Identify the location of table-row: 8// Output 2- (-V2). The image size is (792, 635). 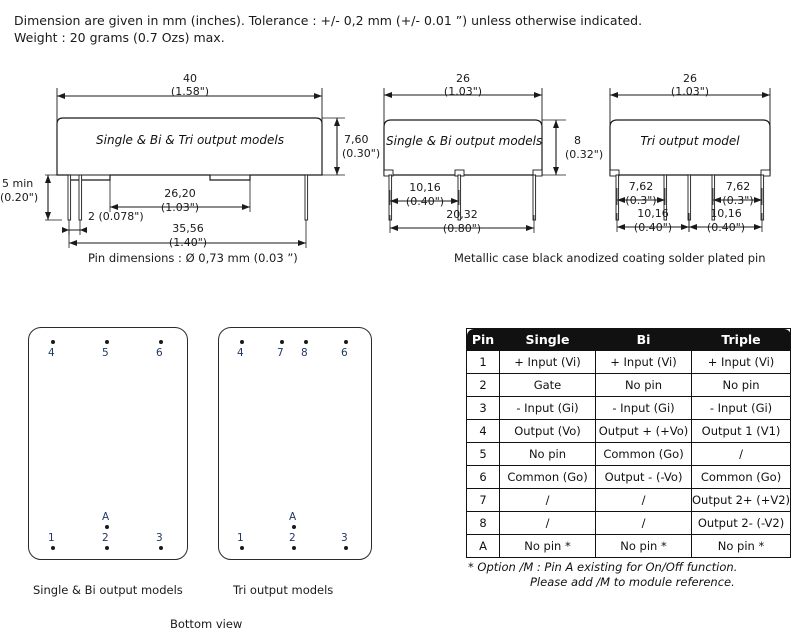
(629, 523).